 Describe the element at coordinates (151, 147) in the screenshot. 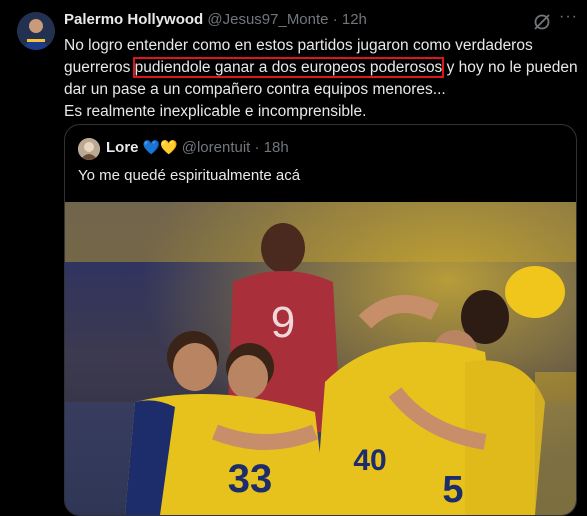

I see `blue-heart-icon: 💙` at that location.